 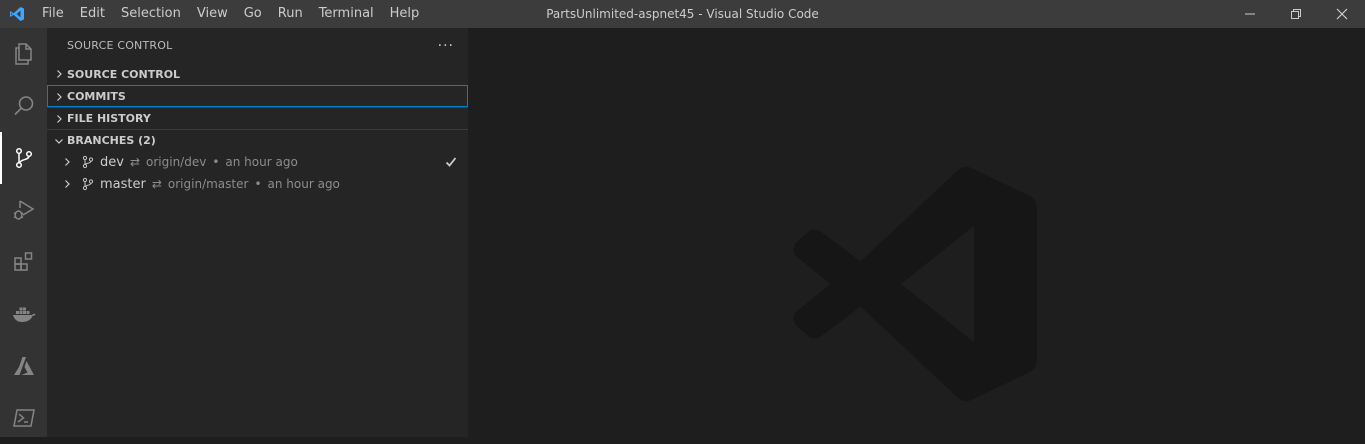 I want to click on sidebar-title: SOURCE CONTROL, so click(x=120, y=45).